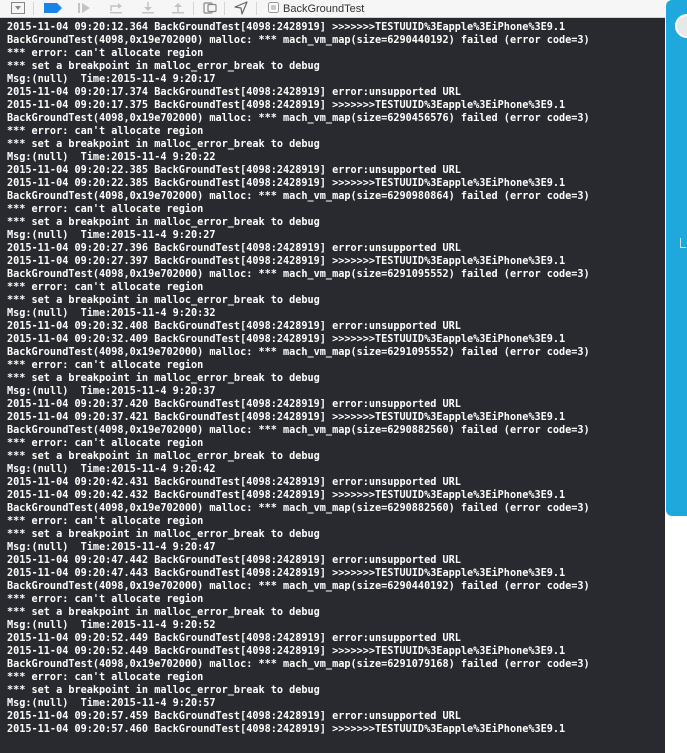 The width and height of the screenshot is (687, 753). Describe the element at coordinates (210, 8) in the screenshot. I see `view-debugger-icon` at that location.